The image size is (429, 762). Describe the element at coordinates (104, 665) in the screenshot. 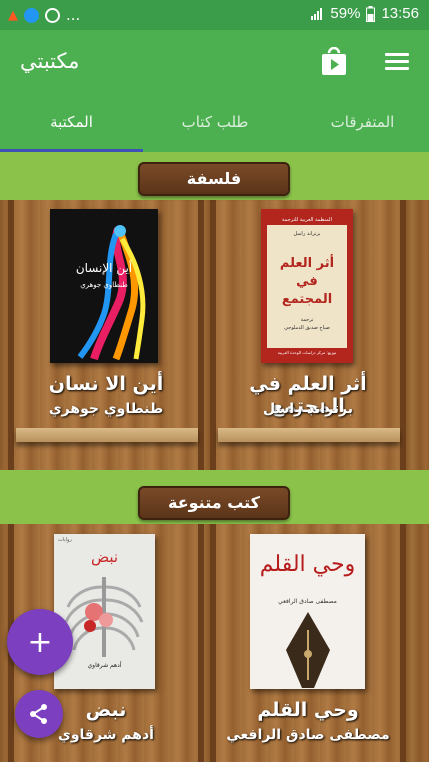

I see `cover-author: أدهم شرقاوي` at that location.